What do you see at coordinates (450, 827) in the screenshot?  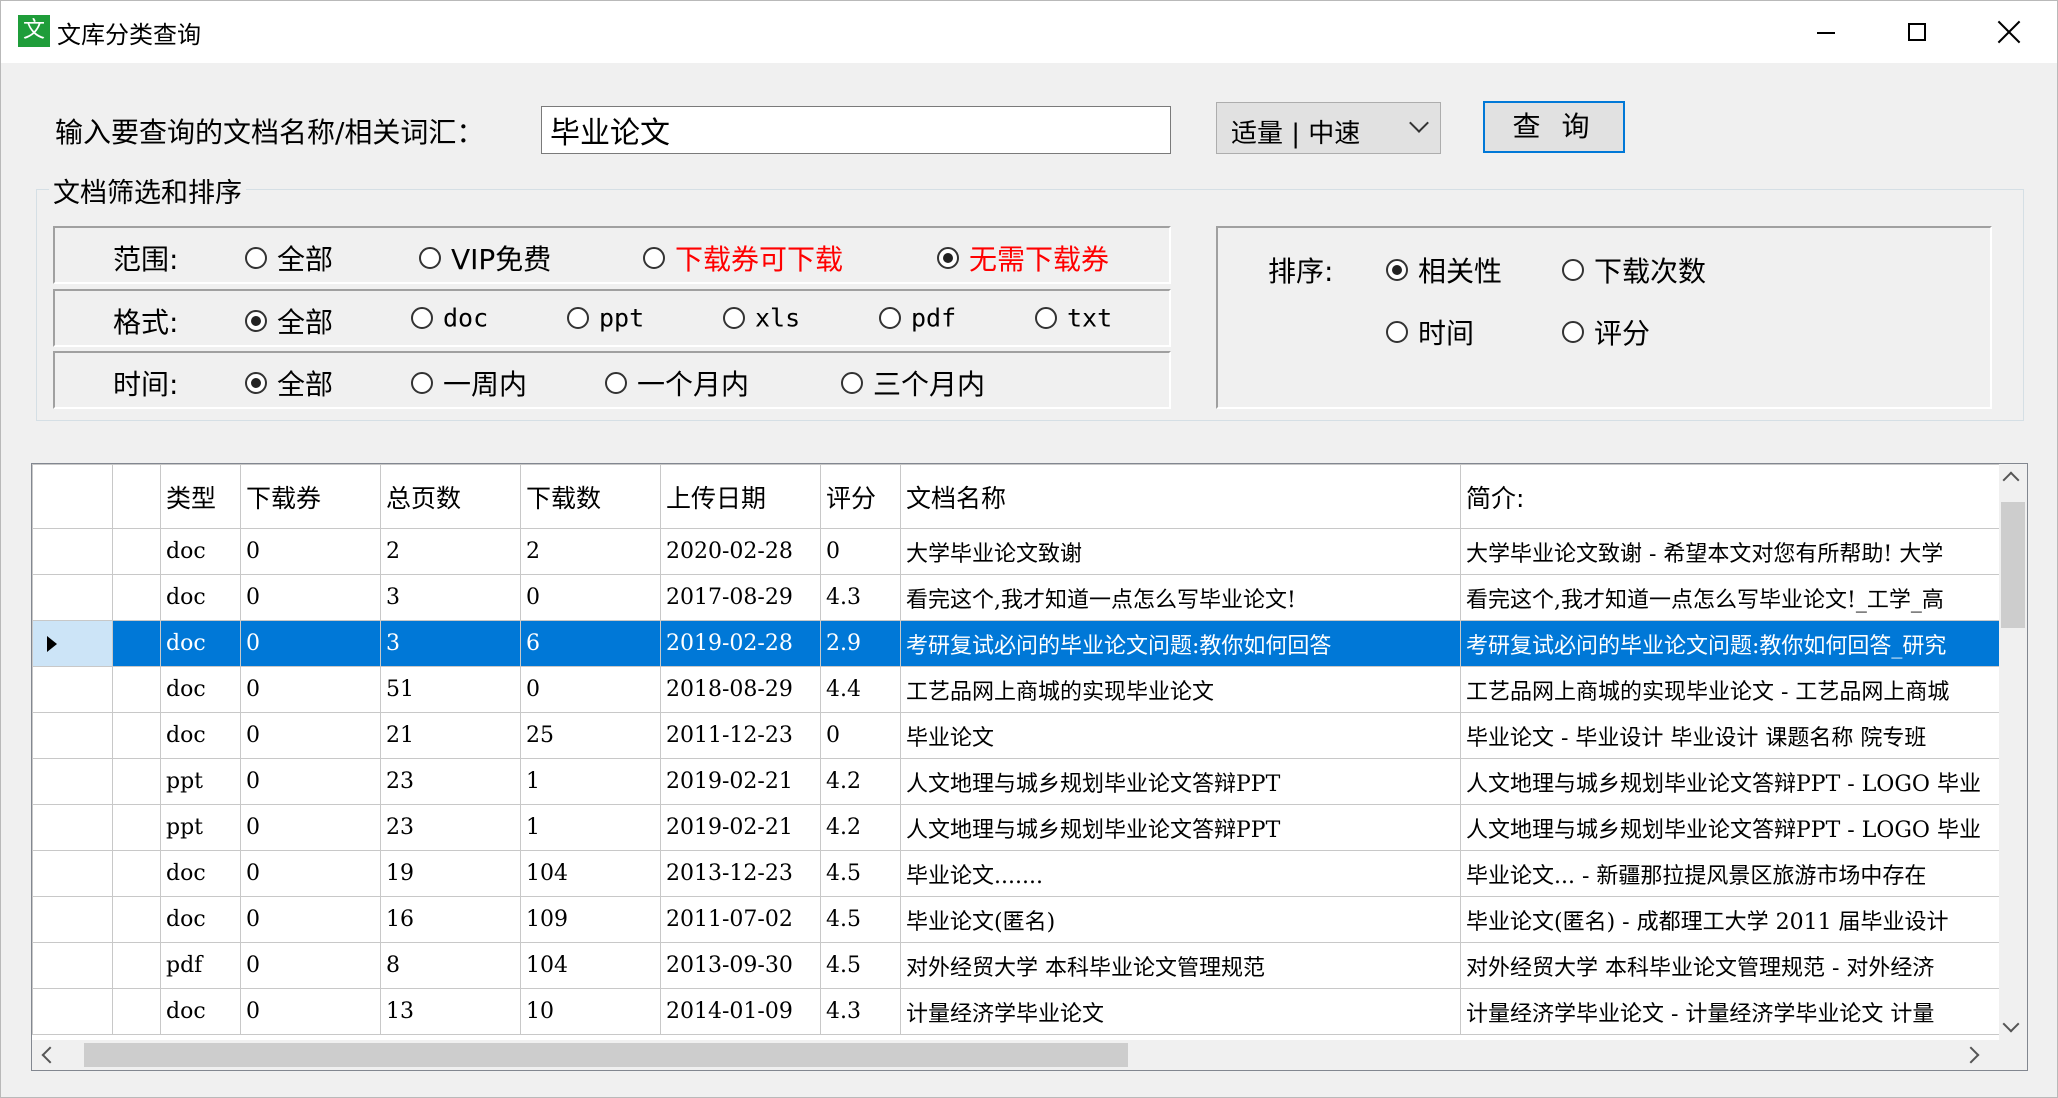 I see `cell-pages: 23` at bounding box center [450, 827].